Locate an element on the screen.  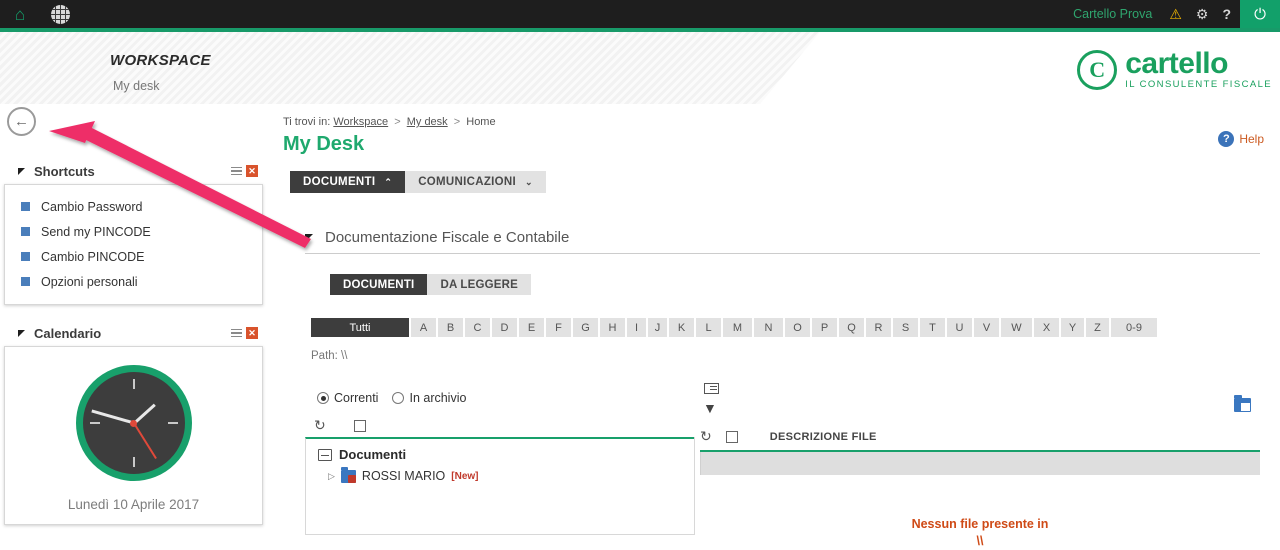
alpha-filter-letter: B is located at coordinates (450, 327).